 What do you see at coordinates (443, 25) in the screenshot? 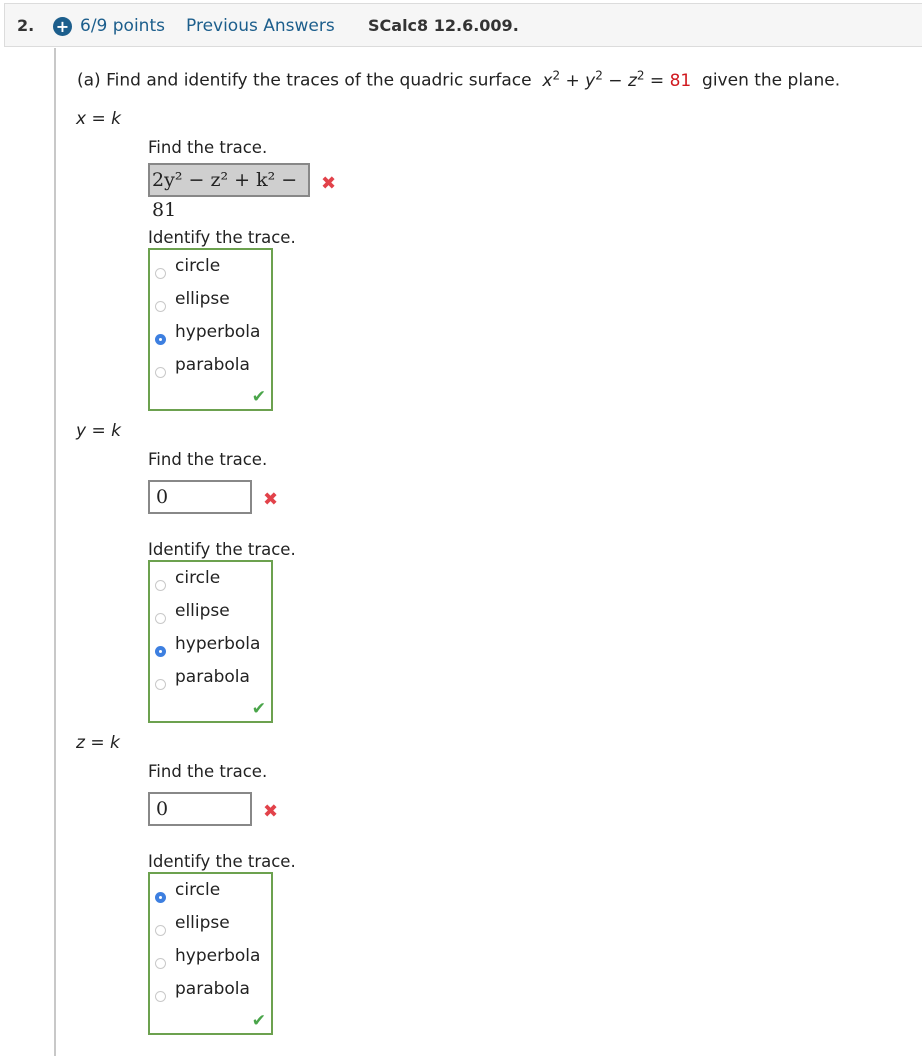
I see `question-source: SCalc8 12.6.009.` at bounding box center [443, 25].